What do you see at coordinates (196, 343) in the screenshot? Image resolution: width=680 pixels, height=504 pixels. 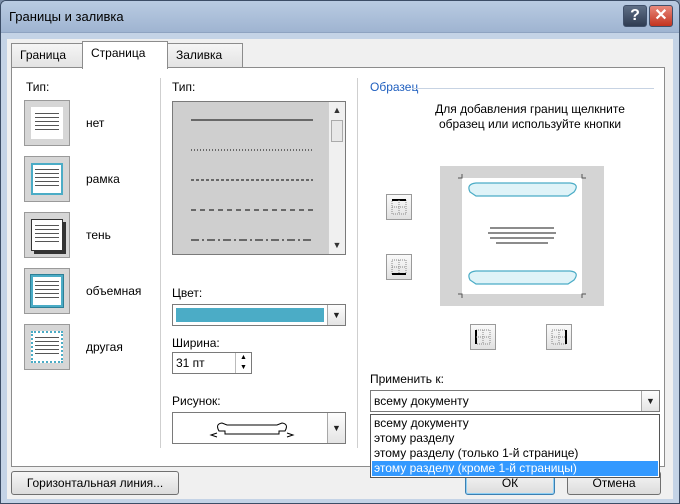 I see `width-label: Ширина:` at bounding box center [196, 343].